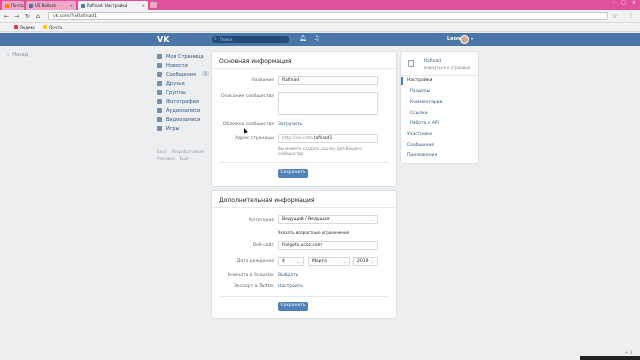 This screenshot has height=360, width=640. I want to click on browser-tab-mail: Почта, so click(13, 5).